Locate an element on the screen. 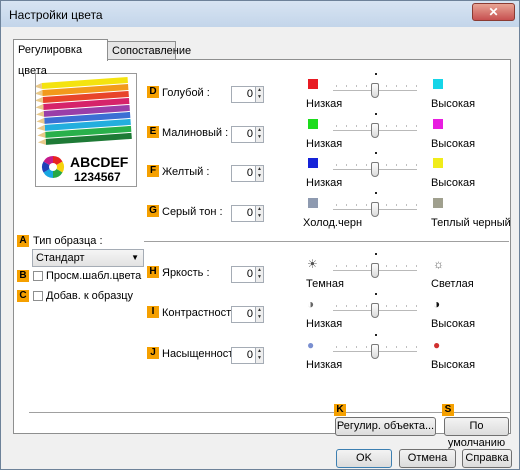  tone-1-spinner: ▲ ▼ is located at coordinates (259, 314).